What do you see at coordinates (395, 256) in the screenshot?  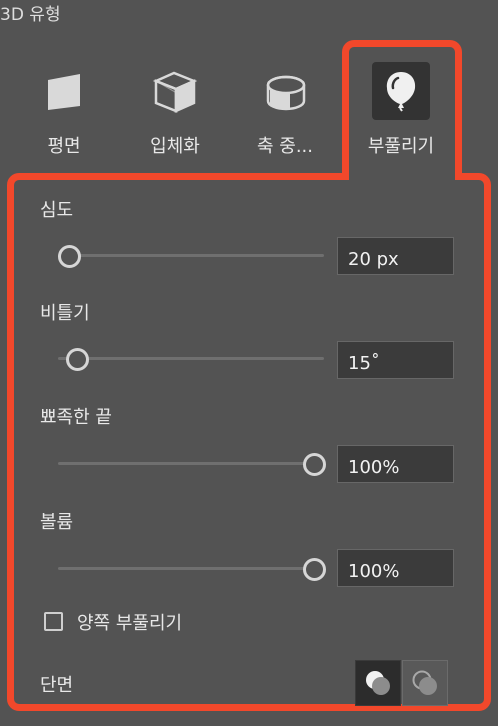 I see `depth-value-input: 20 px` at bounding box center [395, 256].